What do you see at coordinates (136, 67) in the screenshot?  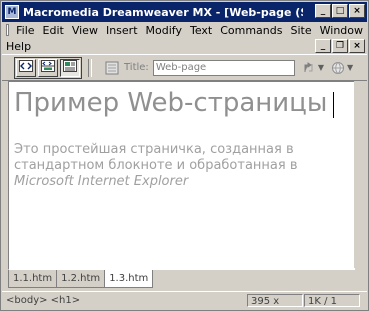 I see `title-label: Title:` at bounding box center [136, 67].